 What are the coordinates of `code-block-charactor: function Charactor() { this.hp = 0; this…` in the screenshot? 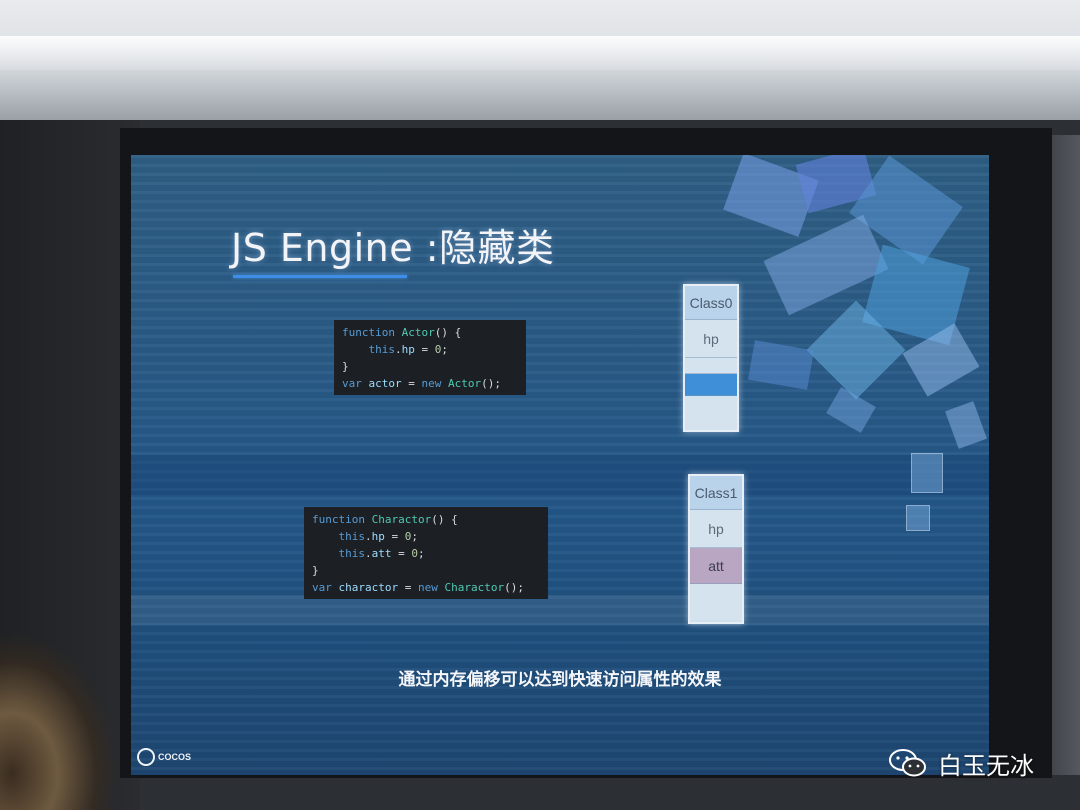 It's located at (426, 553).